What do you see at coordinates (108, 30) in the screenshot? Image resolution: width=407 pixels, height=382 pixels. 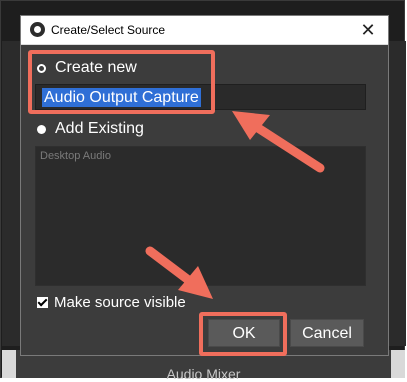 I see `dialog-title: Create/Select Source` at bounding box center [108, 30].